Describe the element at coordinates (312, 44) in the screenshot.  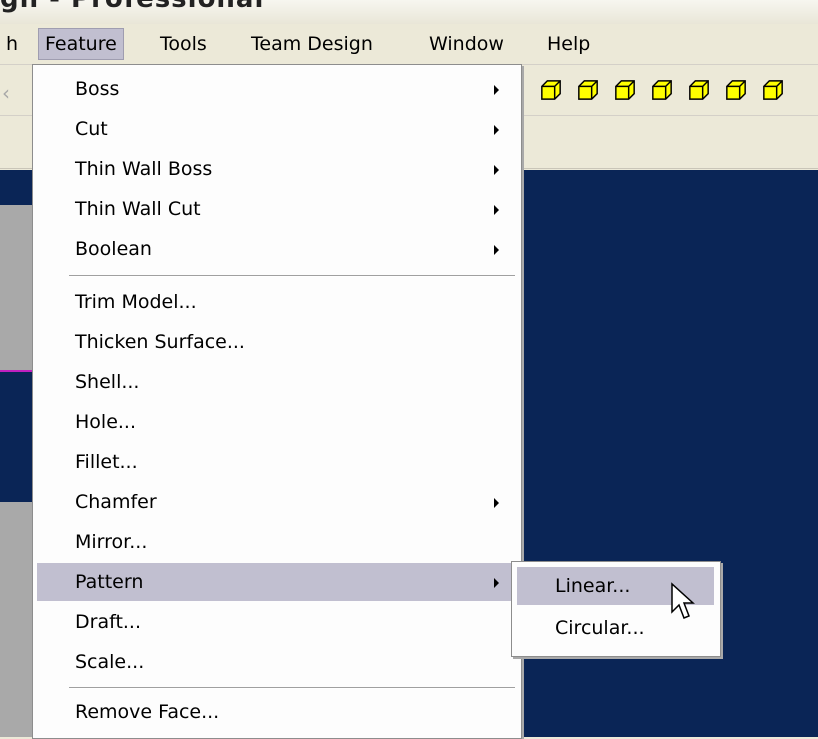
I see `menu-team-design: Team Design` at that location.